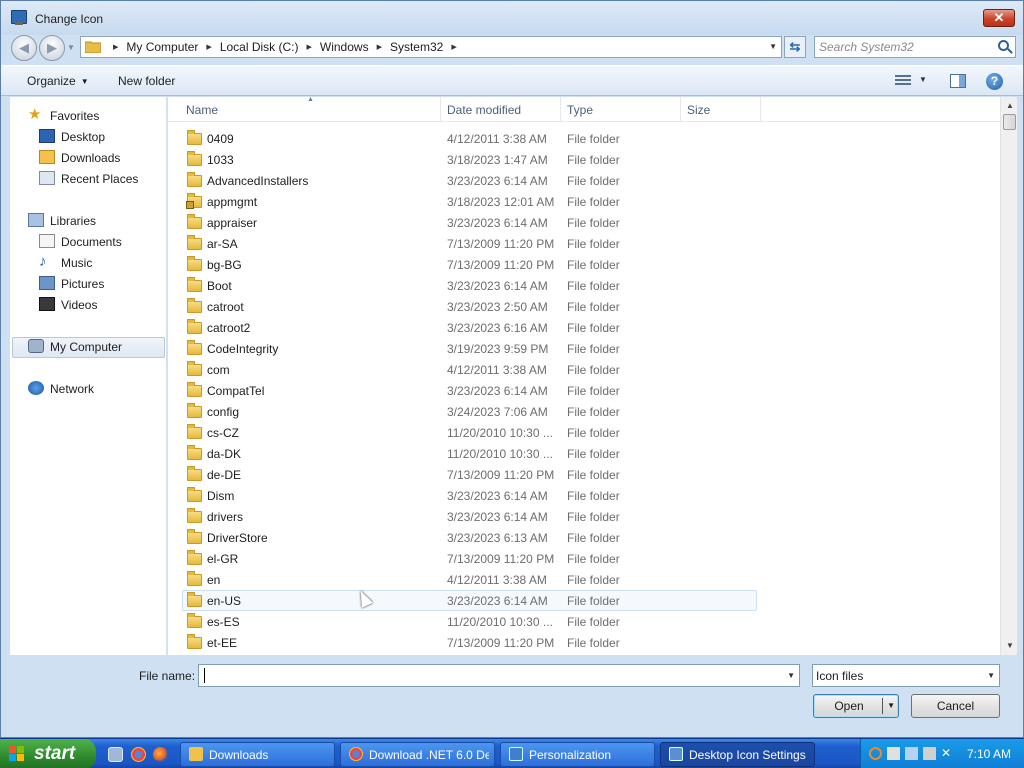  I want to click on open-button: Open ▼, so click(856, 706).